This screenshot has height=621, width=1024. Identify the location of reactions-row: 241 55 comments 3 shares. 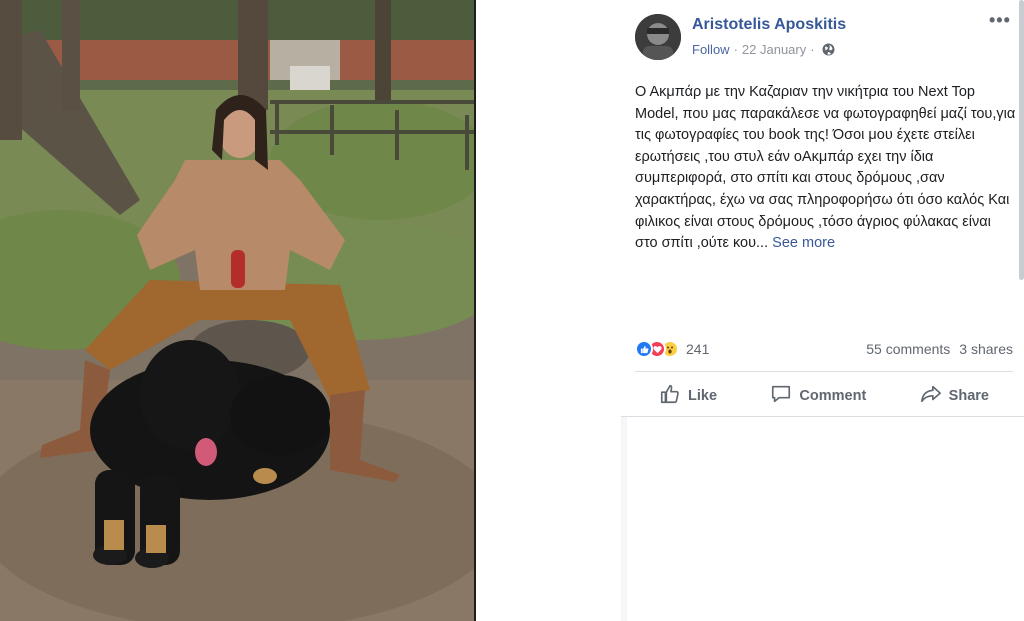
(824, 349).